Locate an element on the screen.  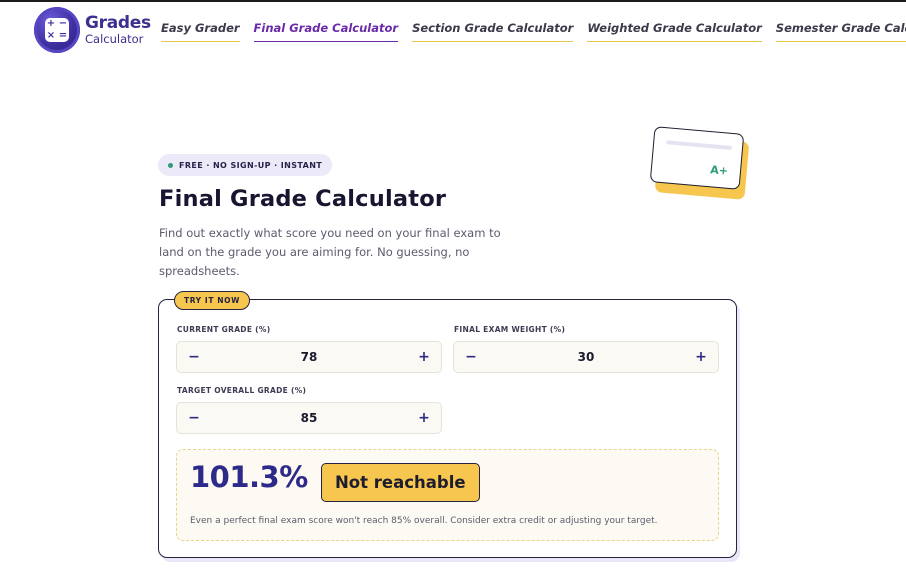
feature-badge: FREE · NO SIGN-UP · INSTANT is located at coordinates (245, 165).